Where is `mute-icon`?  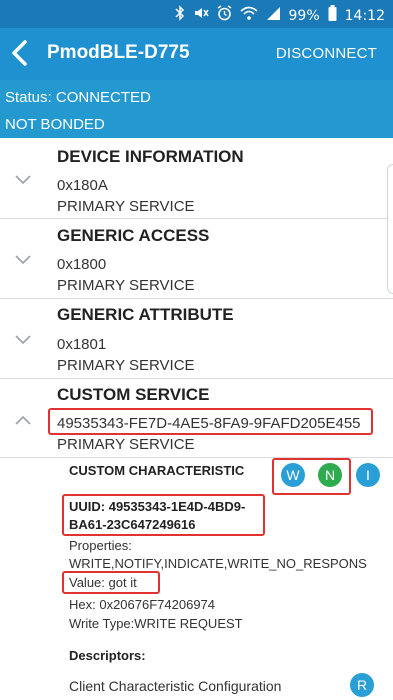
mute-icon is located at coordinates (201, 15).